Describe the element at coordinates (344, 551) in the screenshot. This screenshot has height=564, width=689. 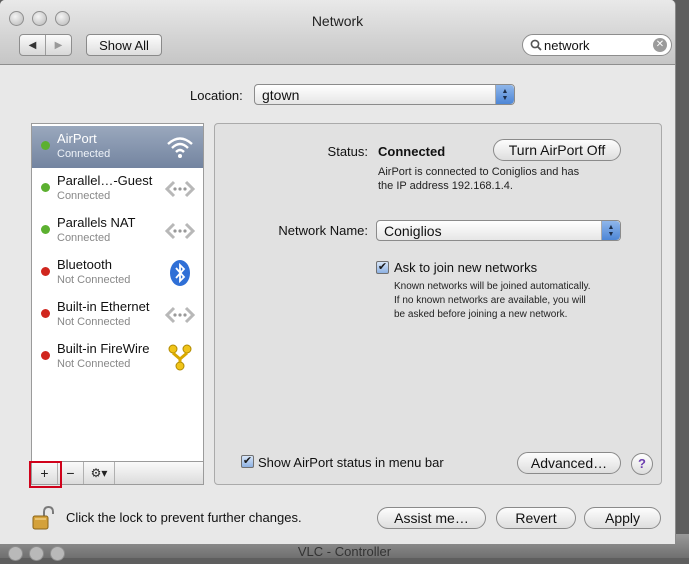
I see `background-window-title: VLC - Controller` at that location.